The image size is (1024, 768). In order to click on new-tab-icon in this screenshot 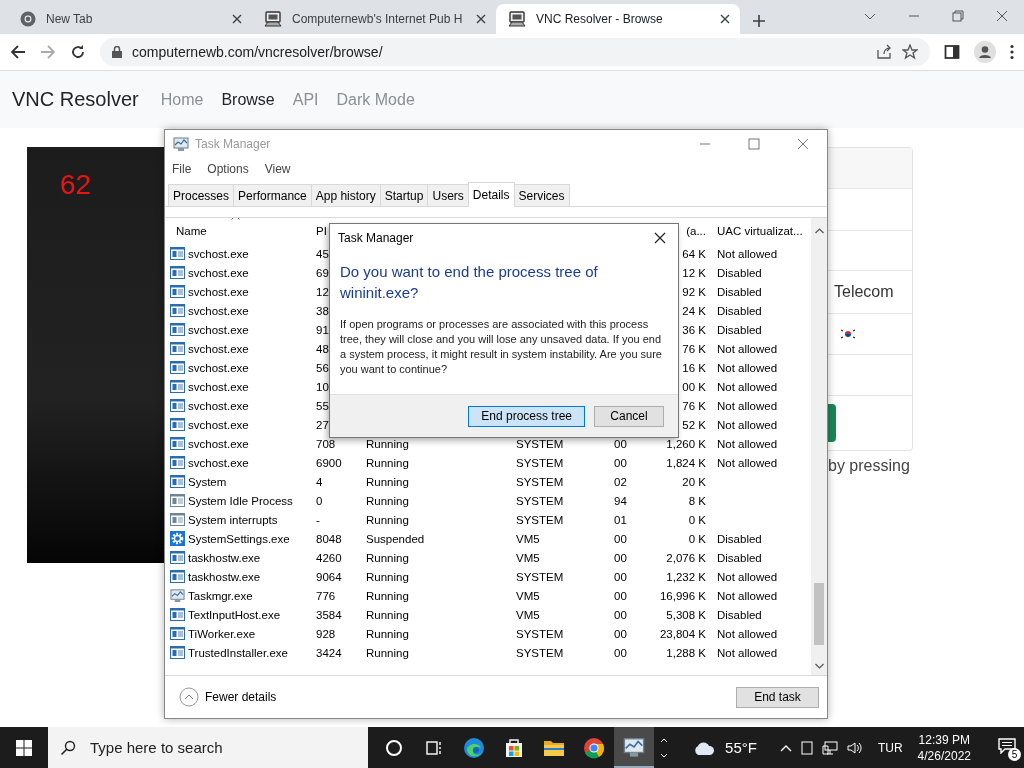, I will do `click(759, 21)`.